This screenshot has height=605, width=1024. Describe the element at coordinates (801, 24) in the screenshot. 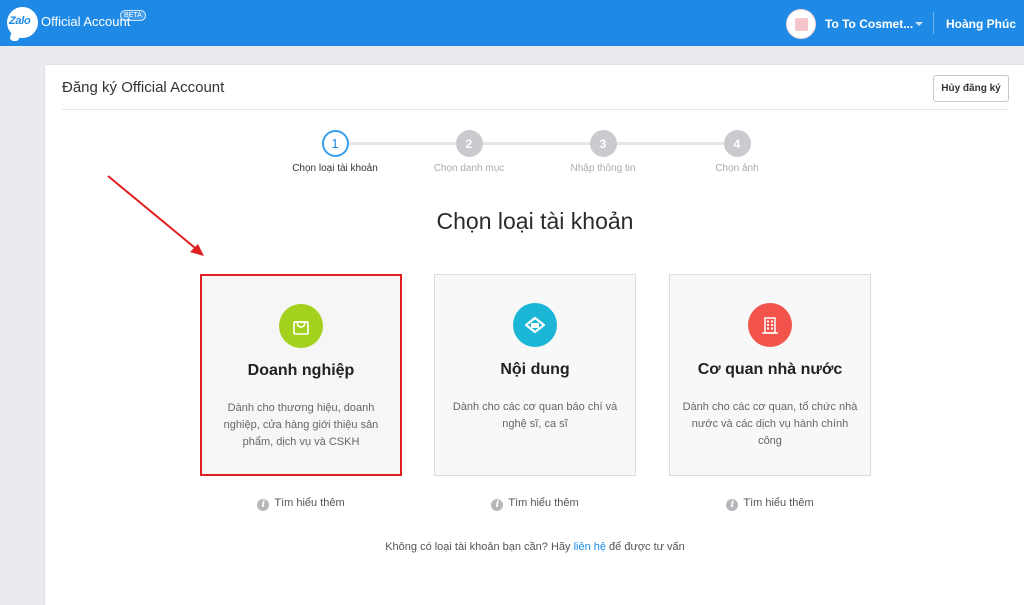

I see `account-avatar` at that location.